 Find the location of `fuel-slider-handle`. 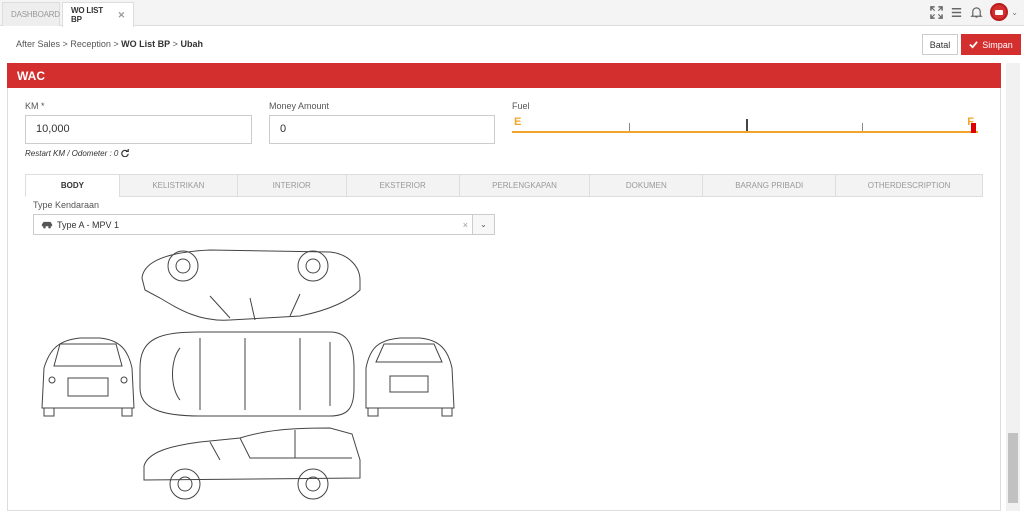

fuel-slider-handle is located at coordinates (973, 128).